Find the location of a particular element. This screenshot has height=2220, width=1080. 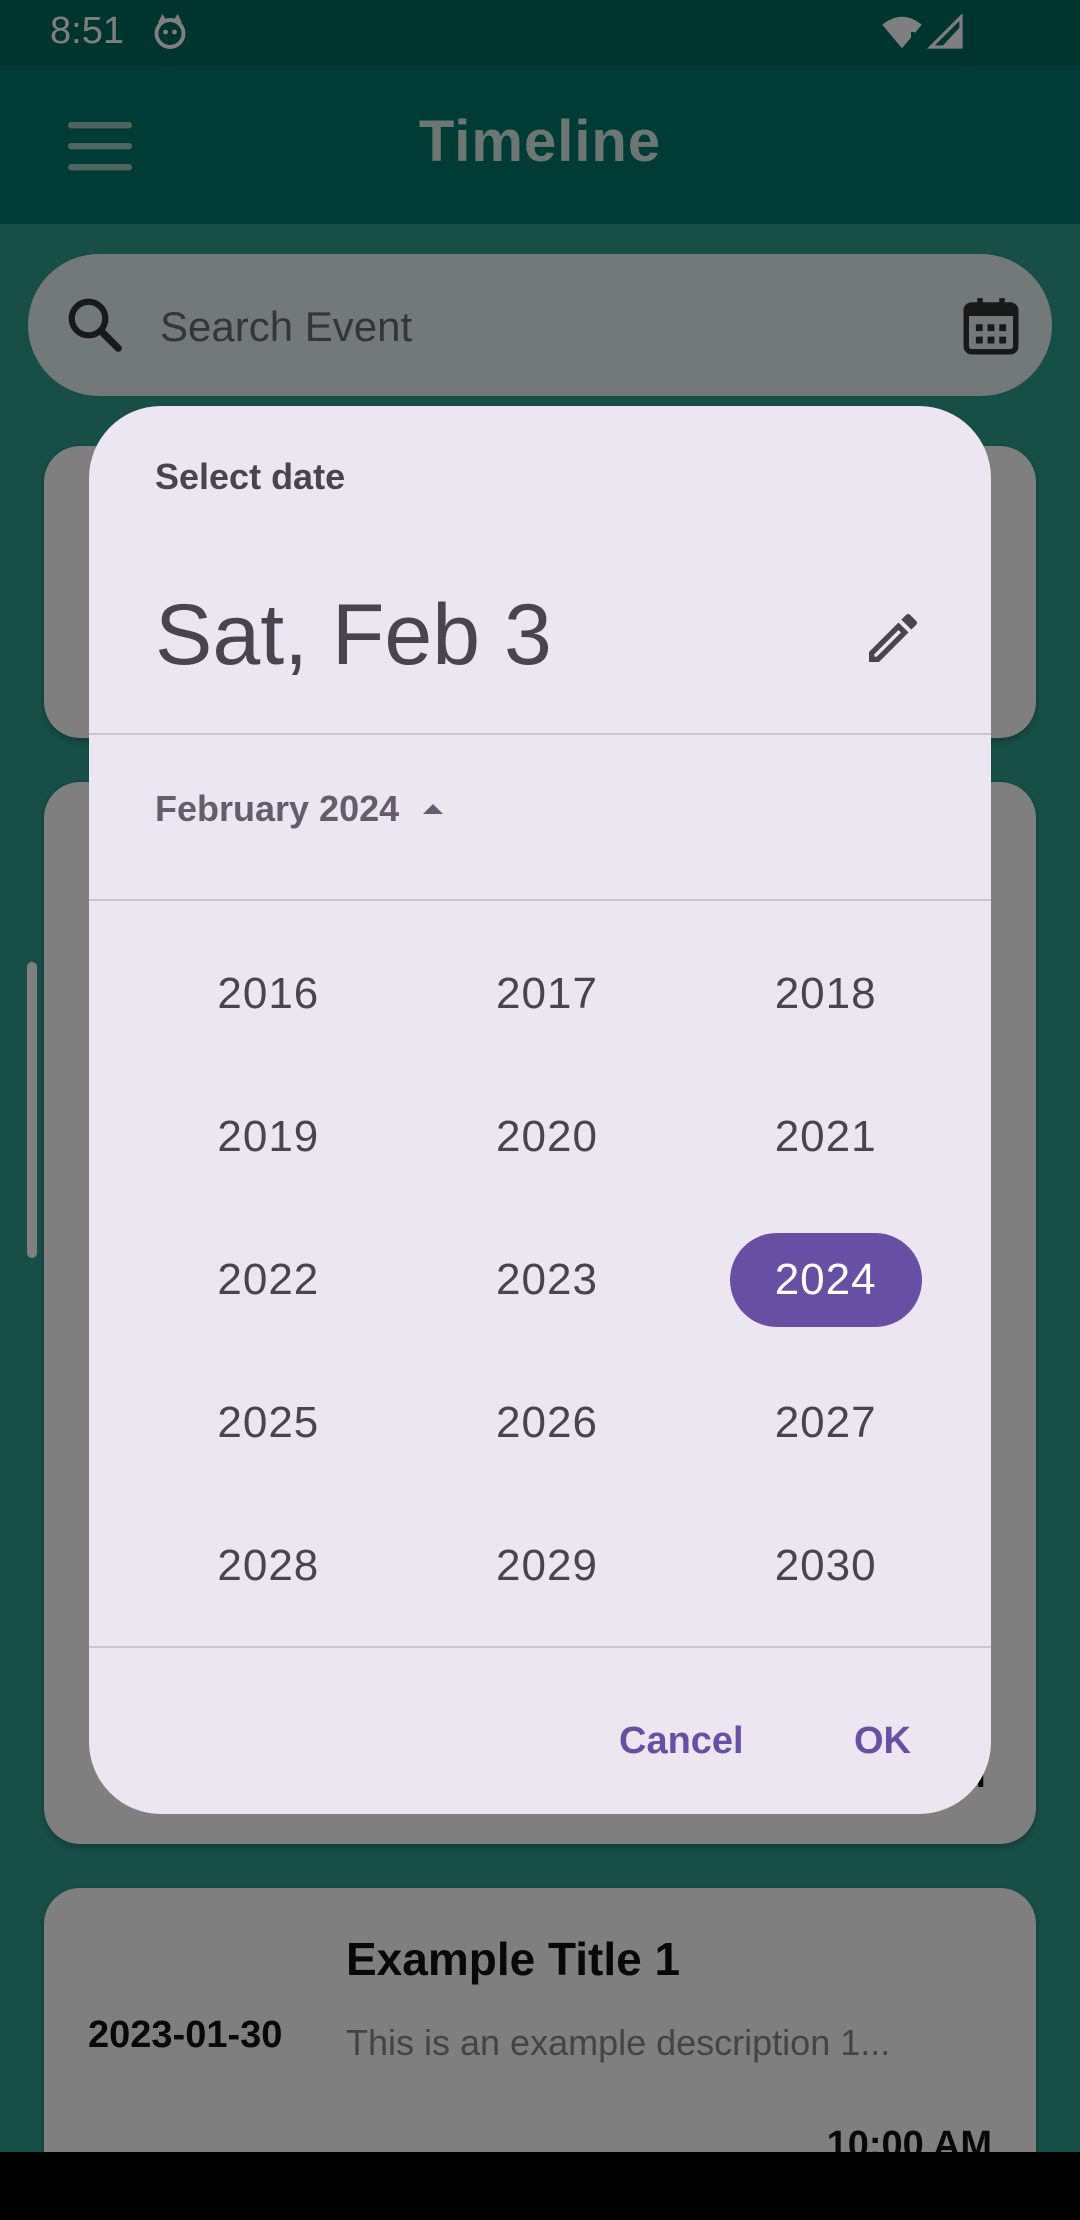

year-option: 2020 is located at coordinates (547, 1137).